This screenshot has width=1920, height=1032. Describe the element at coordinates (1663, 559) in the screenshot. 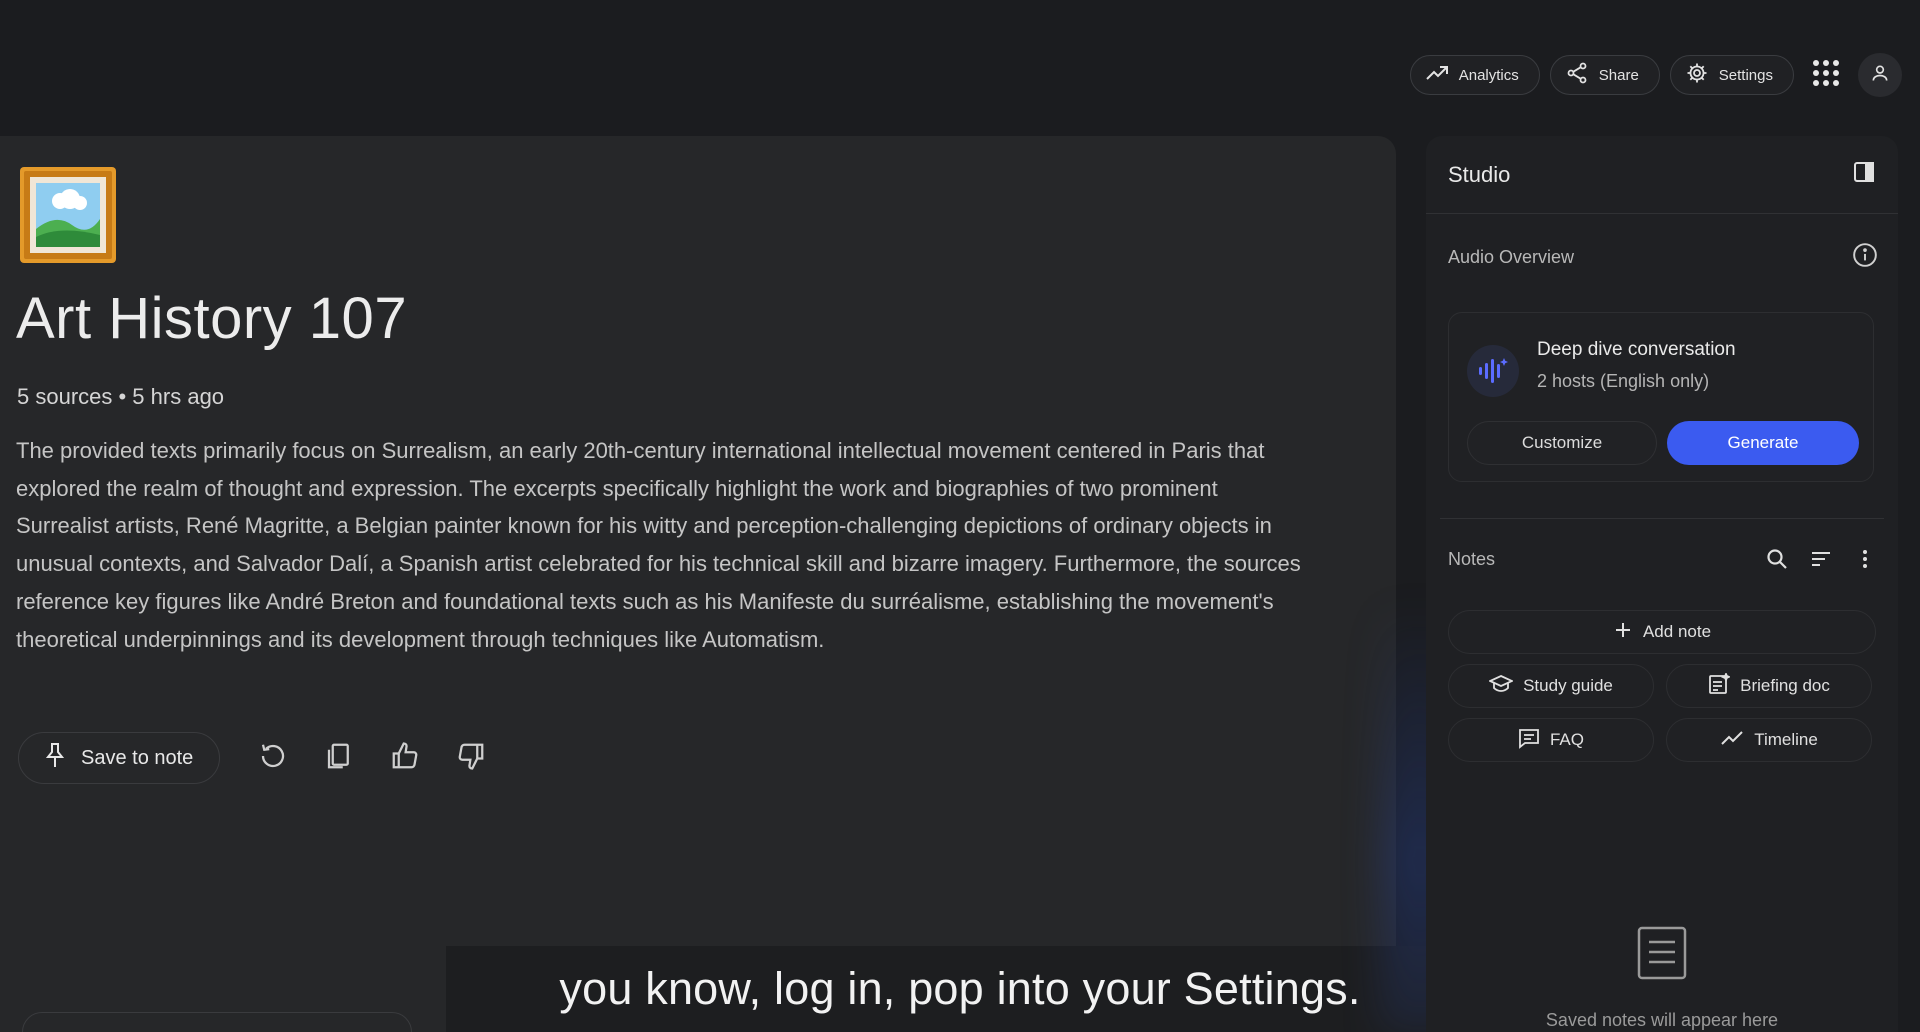

I see `notes-header-row: Notes` at that location.